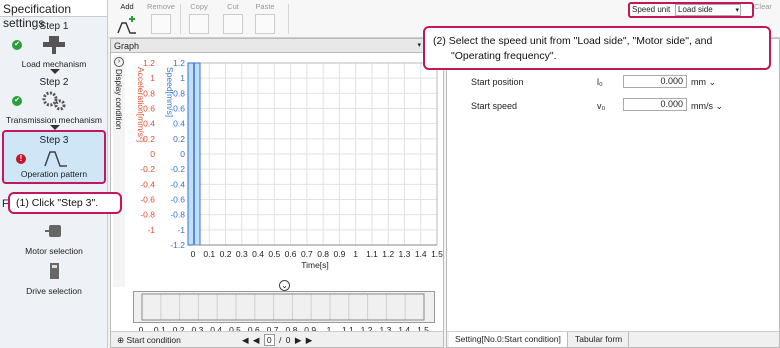  What do you see at coordinates (437, 254) in the screenshot?
I see `x-tick-label: 1.5` at bounding box center [437, 254].